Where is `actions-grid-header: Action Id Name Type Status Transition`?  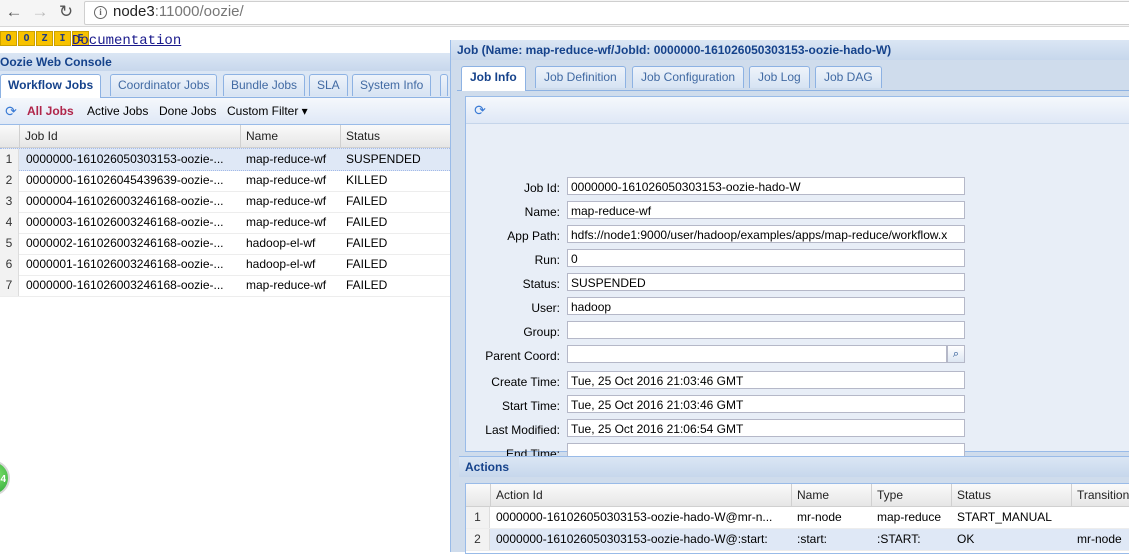 actions-grid-header: Action Id Name Type Status Transition is located at coordinates (797, 495).